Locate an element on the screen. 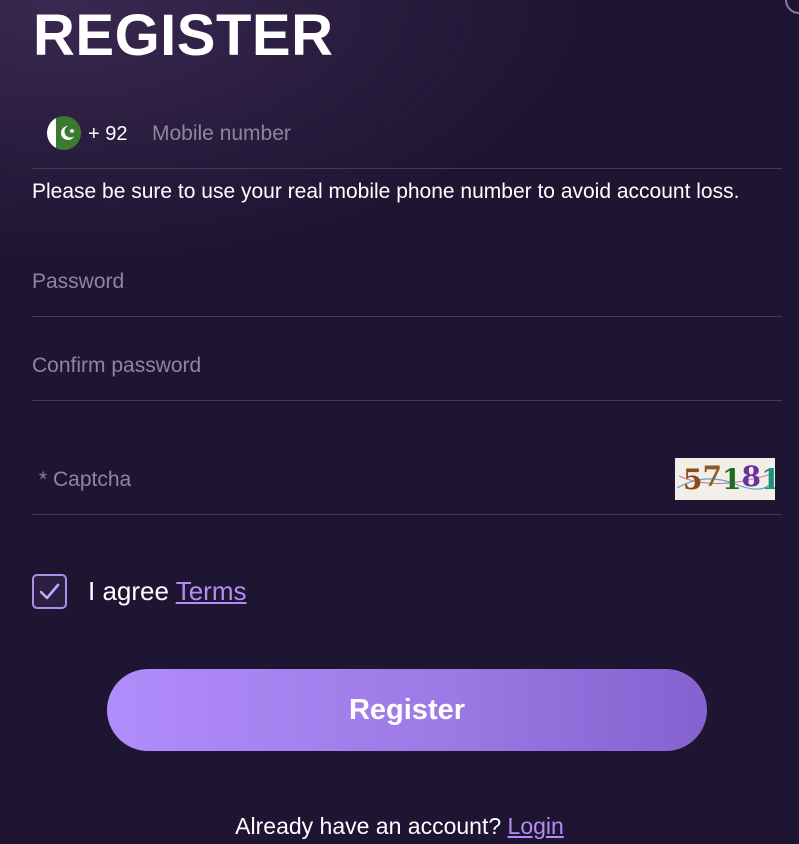  login-row: Already have an account? Login is located at coordinates (399, 826).